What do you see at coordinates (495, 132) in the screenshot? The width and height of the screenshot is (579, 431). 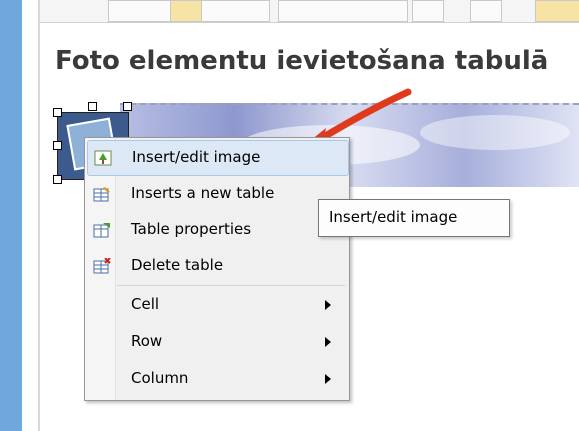 I see `cloud-shape` at bounding box center [495, 132].